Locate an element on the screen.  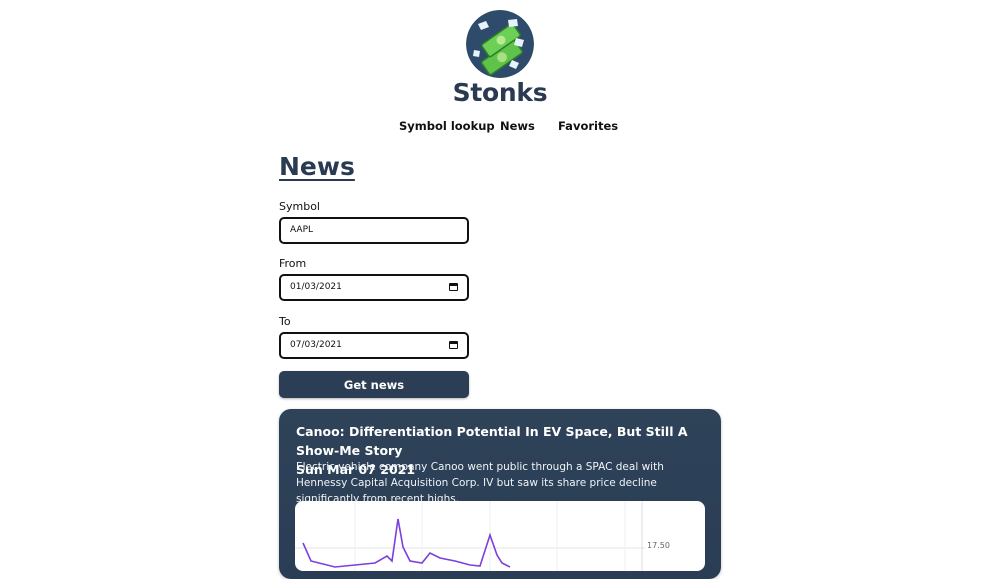
app-logo is located at coordinates (500, 44).